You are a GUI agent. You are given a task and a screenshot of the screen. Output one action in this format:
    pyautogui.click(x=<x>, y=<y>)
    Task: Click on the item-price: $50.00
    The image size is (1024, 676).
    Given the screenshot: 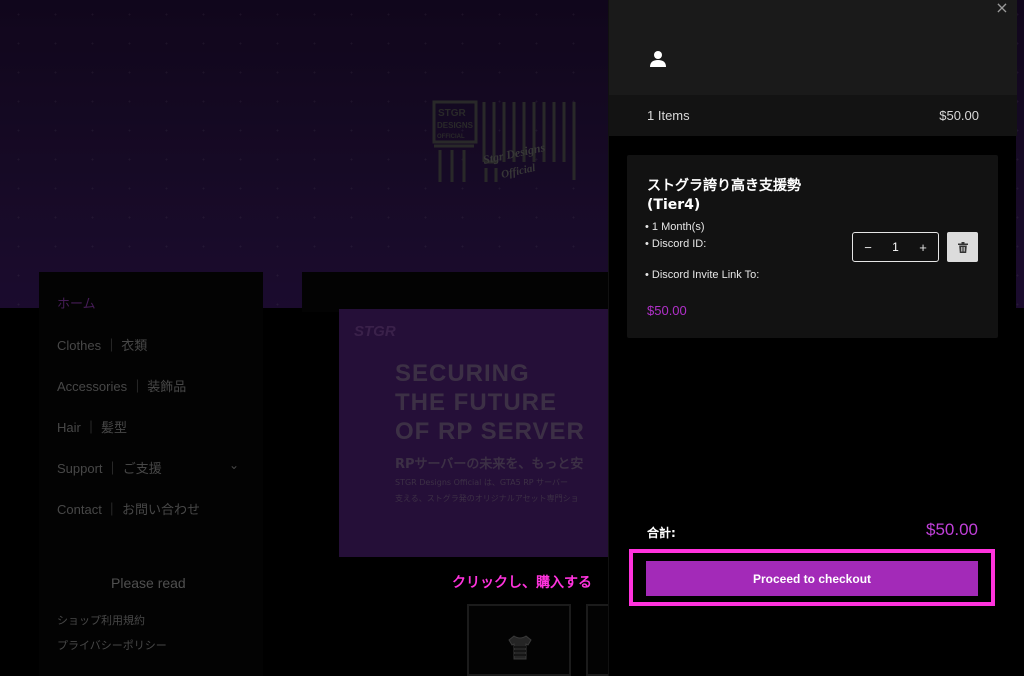 What is the action you would take?
    pyautogui.click(x=667, y=310)
    